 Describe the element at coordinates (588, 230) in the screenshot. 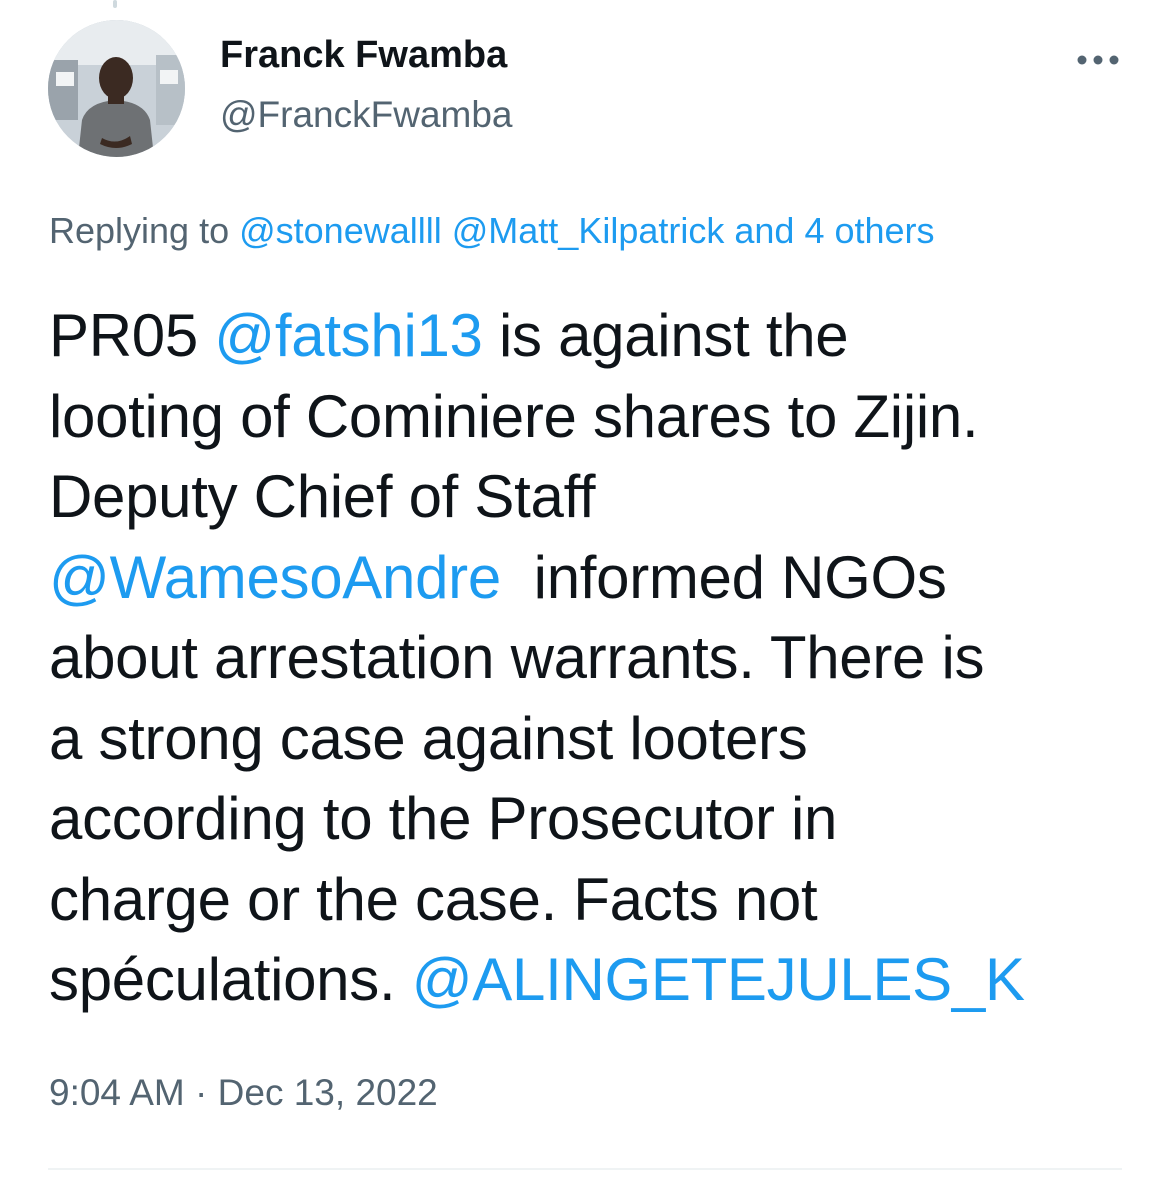

I see `reply-mention-link: @Matt_Kilpatrick` at that location.